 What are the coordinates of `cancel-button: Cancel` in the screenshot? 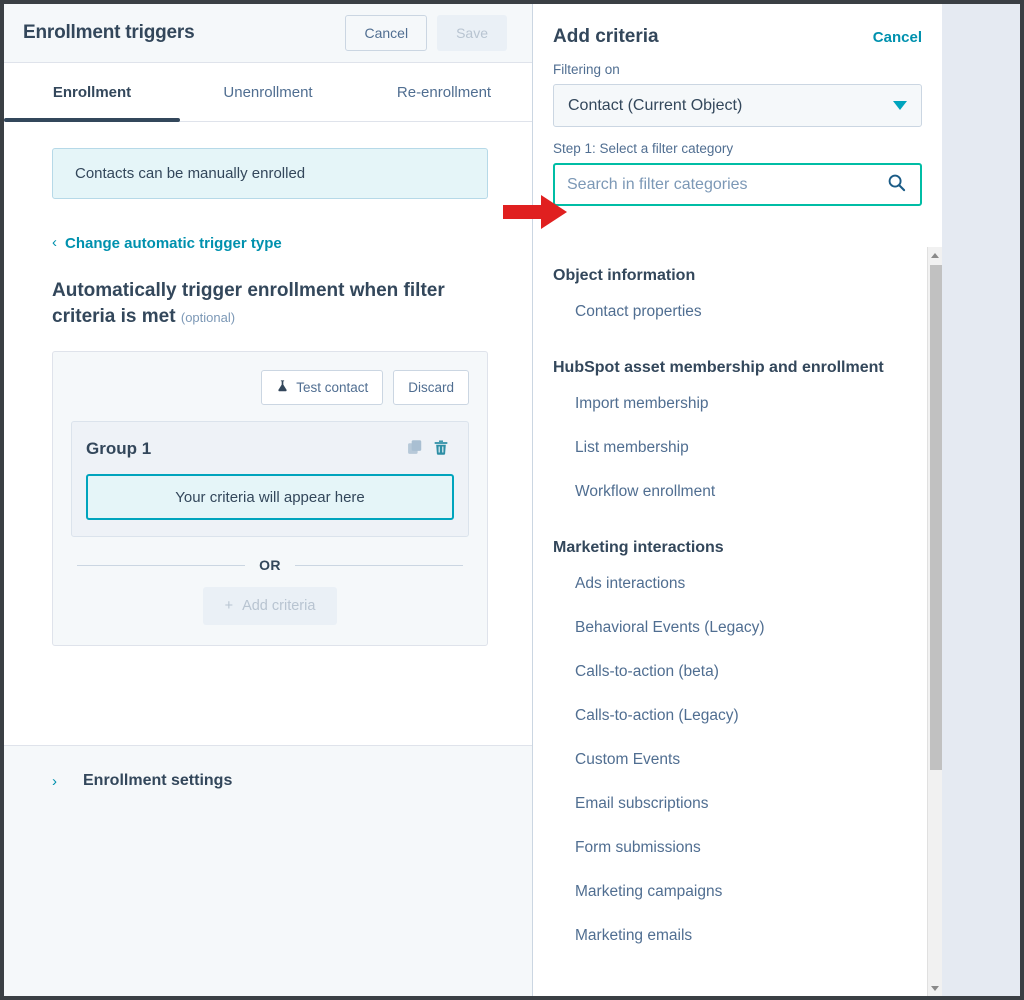 It's located at (386, 33).